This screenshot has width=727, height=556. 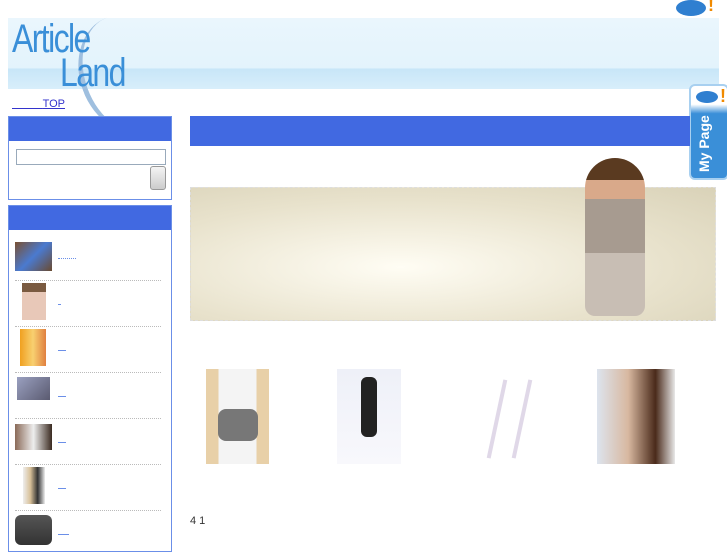 What do you see at coordinates (158, 178) in the screenshot?
I see `search-button` at bounding box center [158, 178].